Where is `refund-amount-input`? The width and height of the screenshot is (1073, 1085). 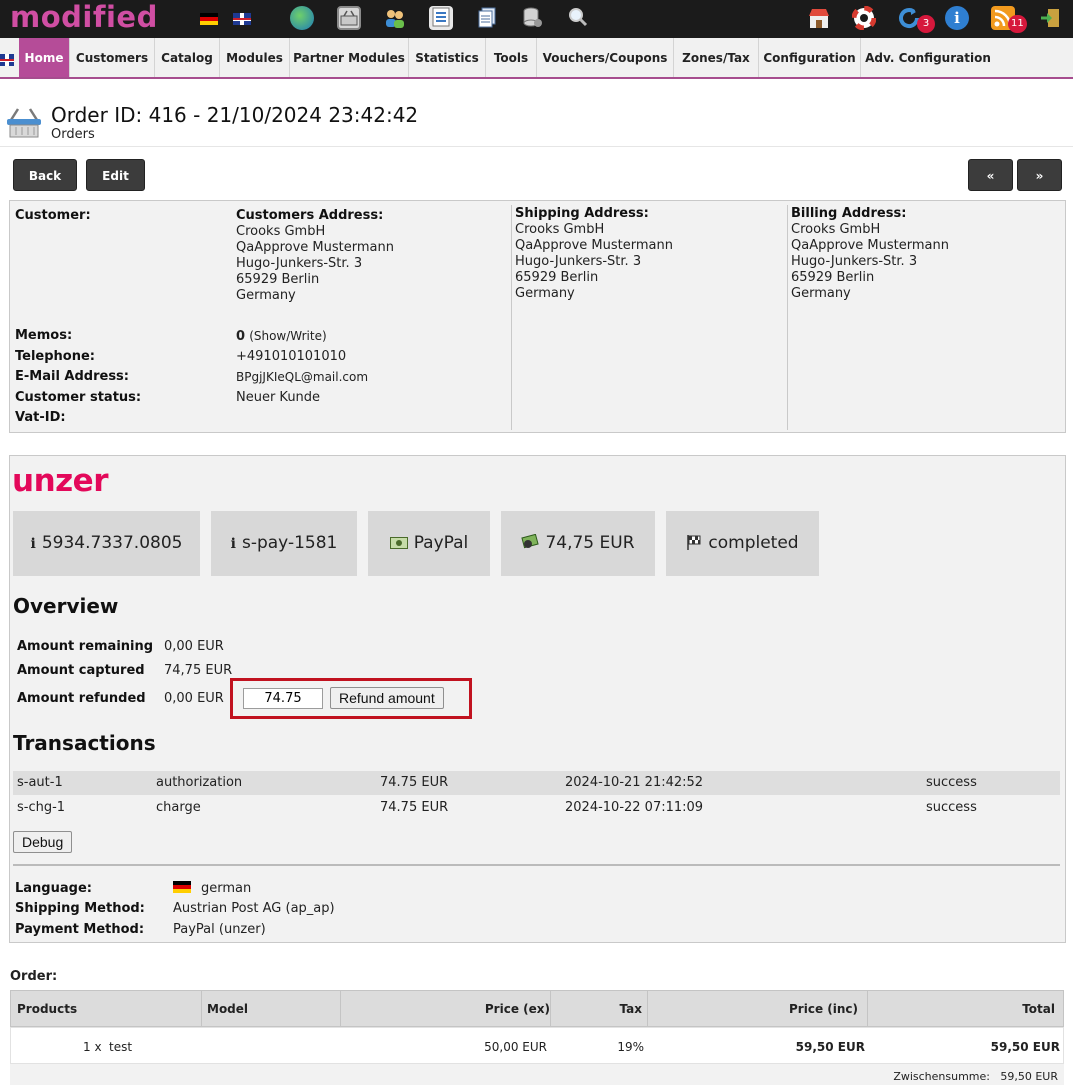 refund-amount-input is located at coordinates (283, 698).